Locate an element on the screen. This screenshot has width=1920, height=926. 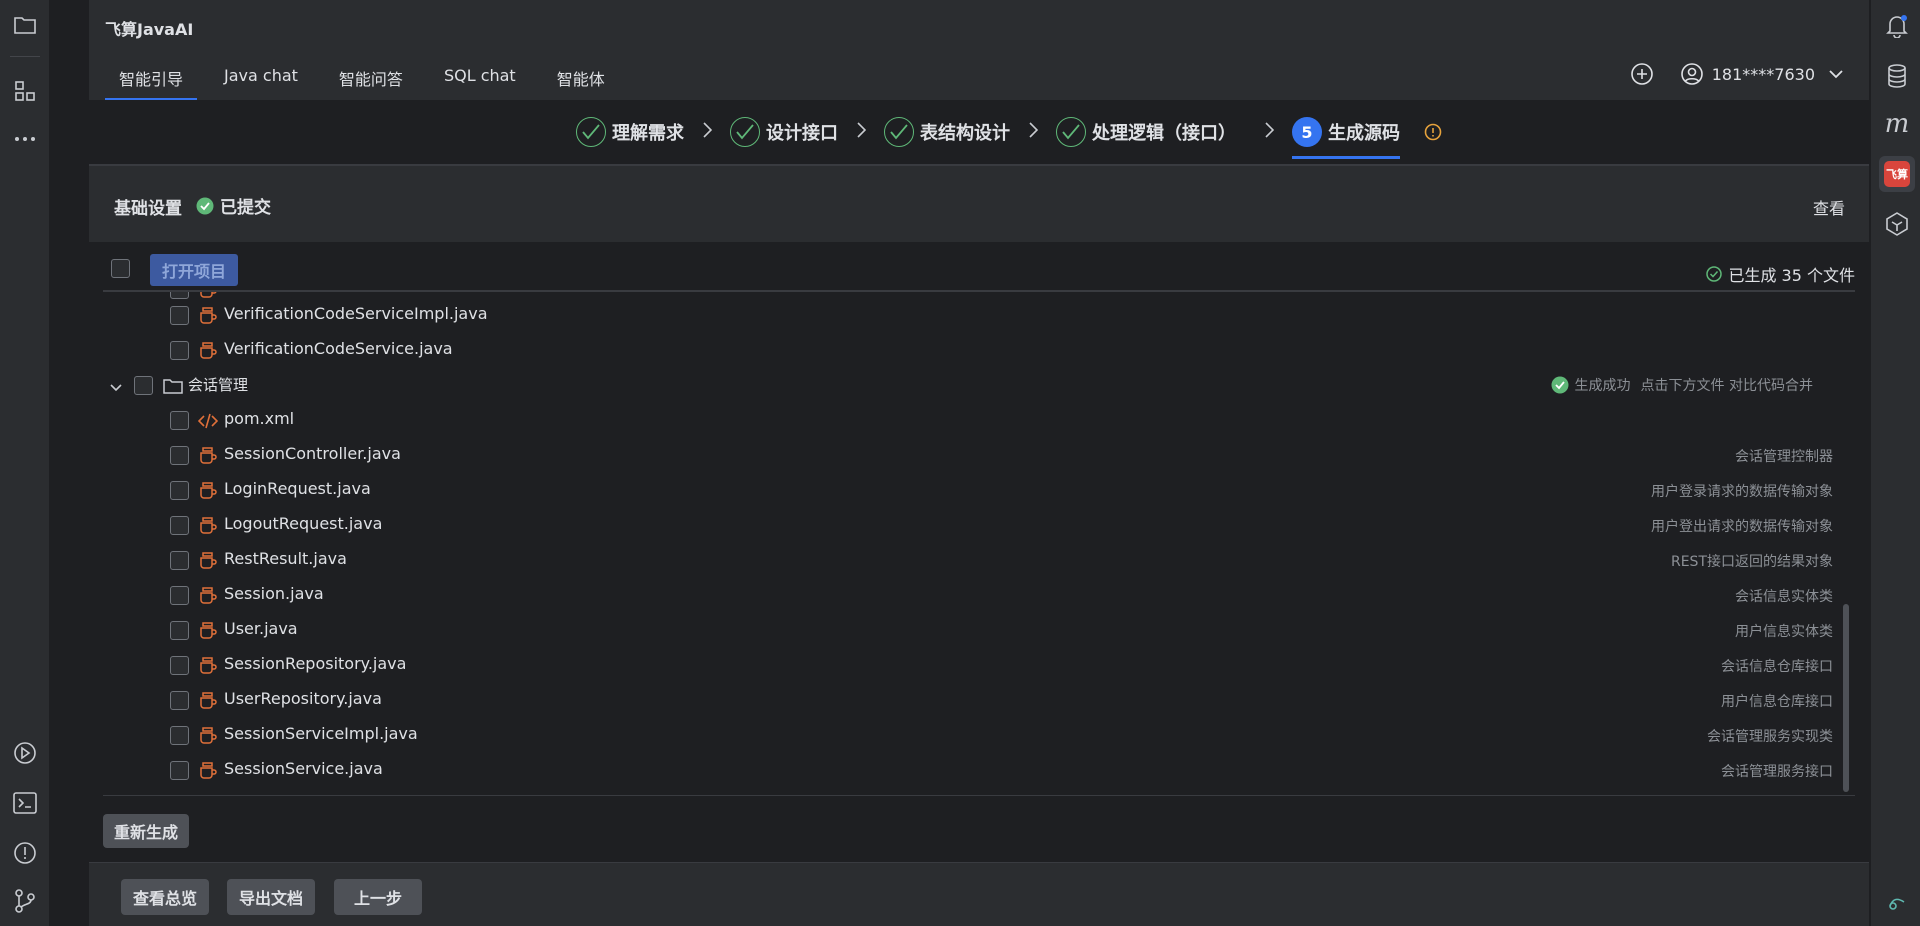
select-all-checkbox is located at coordinates (120, 268).